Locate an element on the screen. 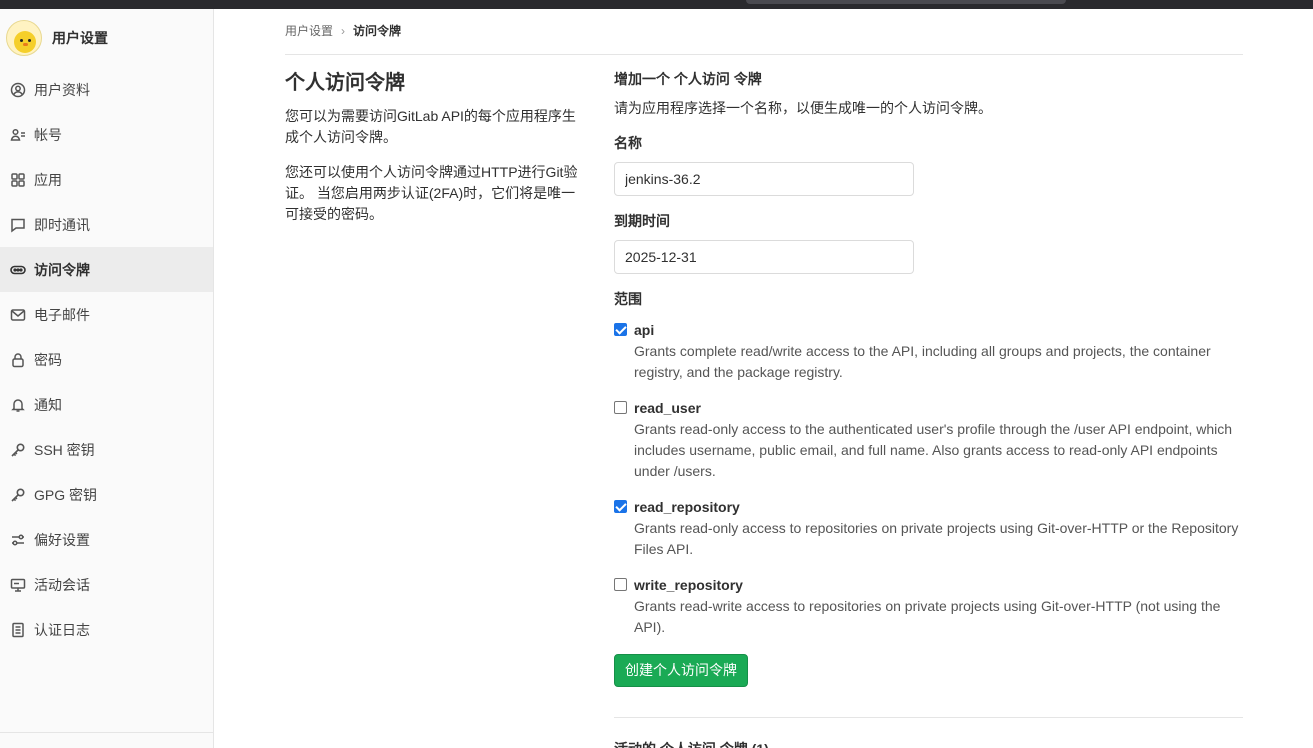 This screenshot has height=748, width=1313. breadcrumb-divider is located at coordinates (764, 54).